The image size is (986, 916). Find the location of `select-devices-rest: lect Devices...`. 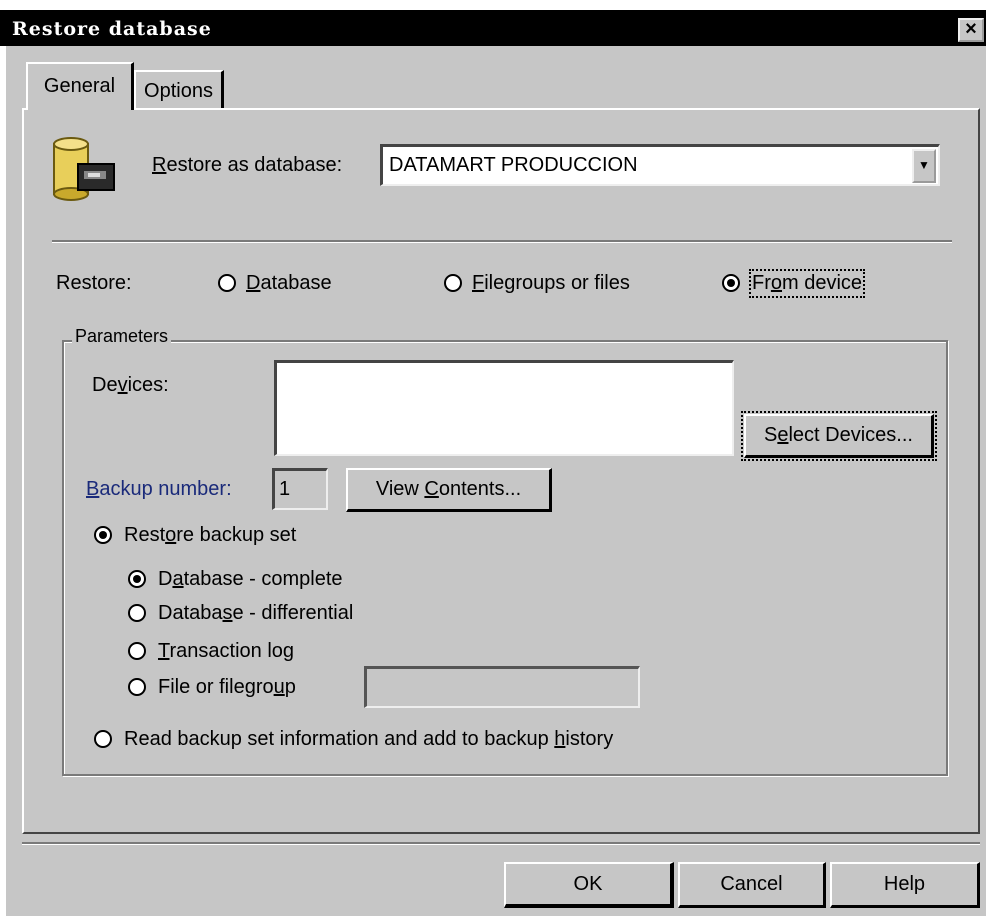

select-devices-rest: lect Devices... is located at coordinates (850, 435).